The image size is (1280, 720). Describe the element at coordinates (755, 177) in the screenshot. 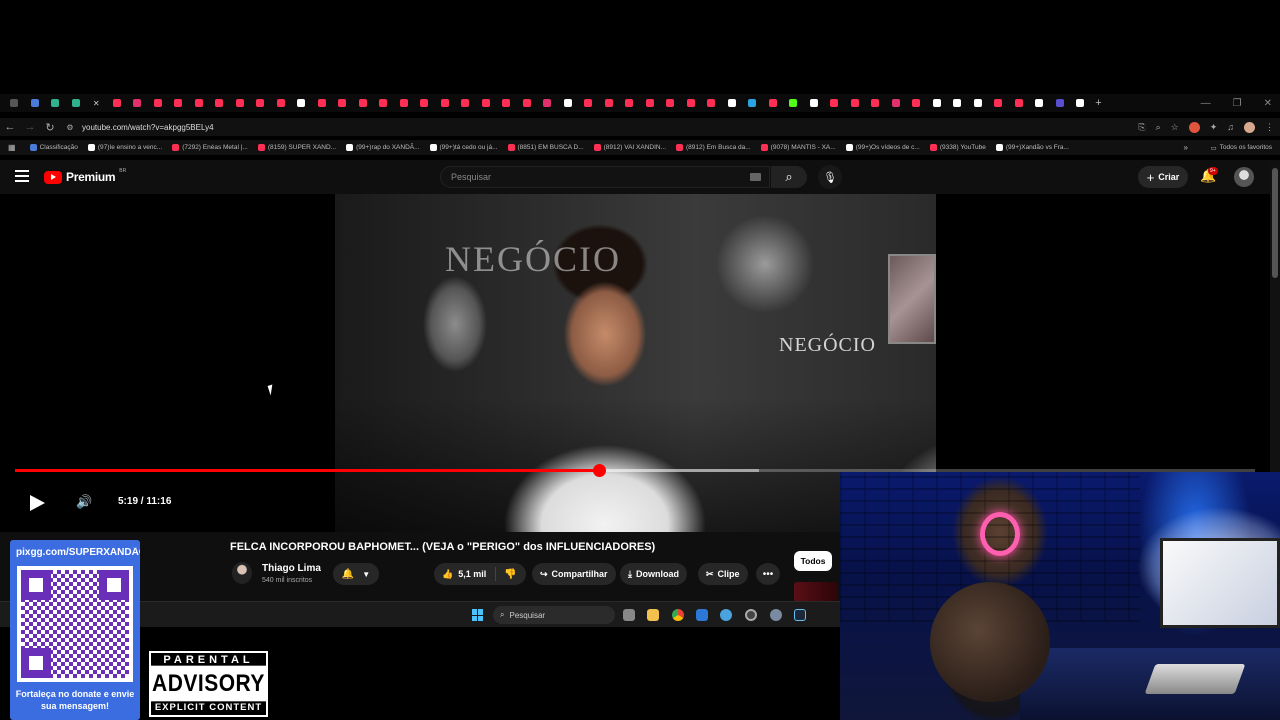

I see `keyboard-icon` at that location.